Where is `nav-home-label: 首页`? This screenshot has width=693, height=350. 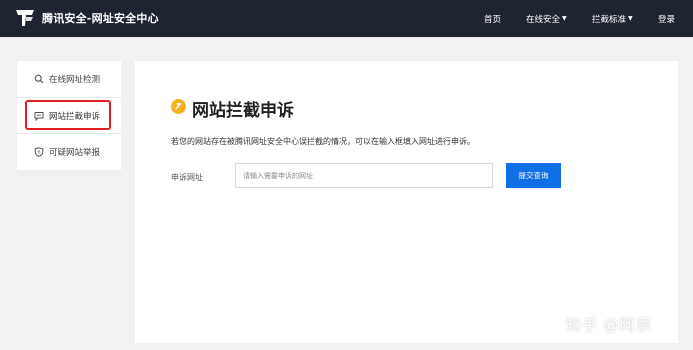
nav-home-label: 首页 is located at coordinates (493, 19).